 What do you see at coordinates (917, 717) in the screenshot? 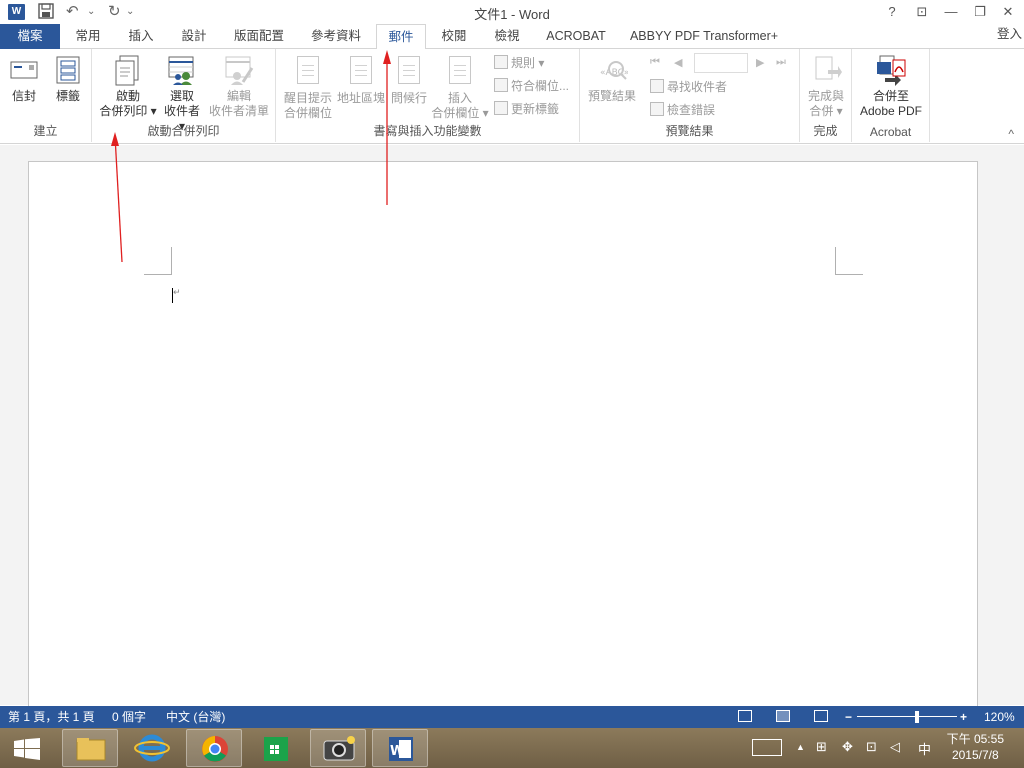
I see `zoom-slider-thumb` at bounding box center [917, 717].